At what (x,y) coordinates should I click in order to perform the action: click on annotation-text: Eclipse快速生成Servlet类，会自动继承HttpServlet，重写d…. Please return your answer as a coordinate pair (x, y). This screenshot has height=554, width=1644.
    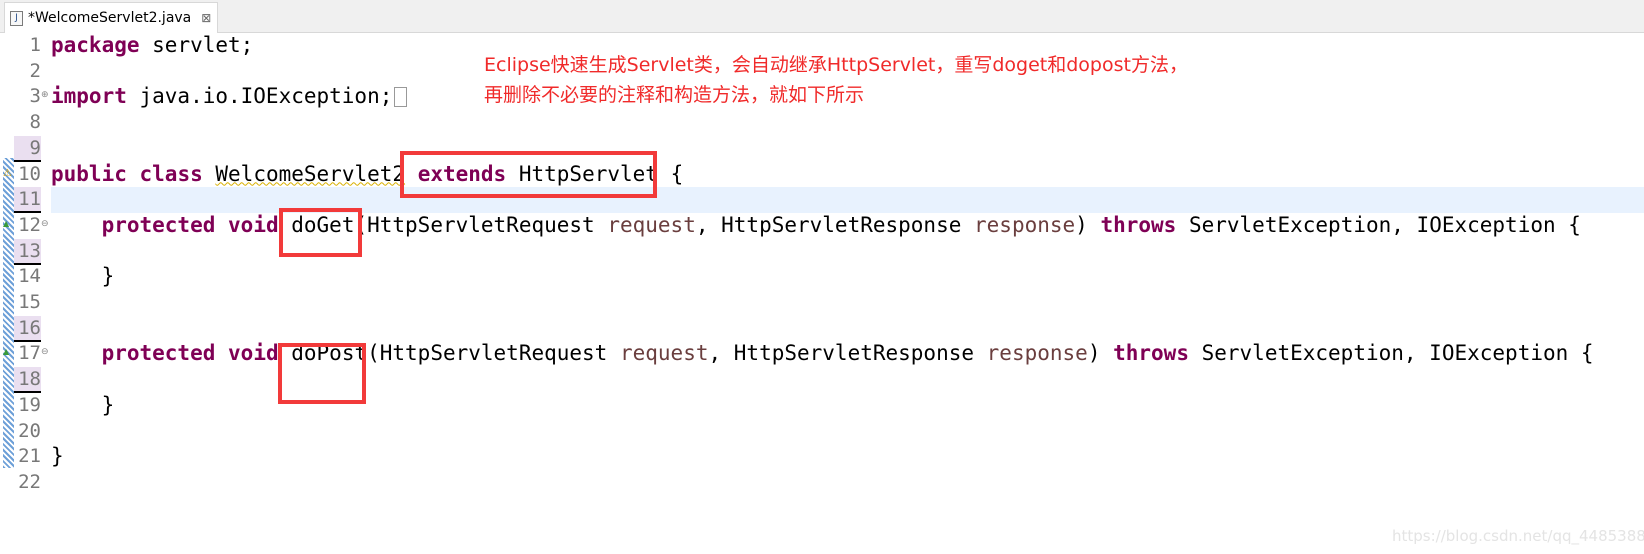
    Looking at the image, I should click on (836, 80).